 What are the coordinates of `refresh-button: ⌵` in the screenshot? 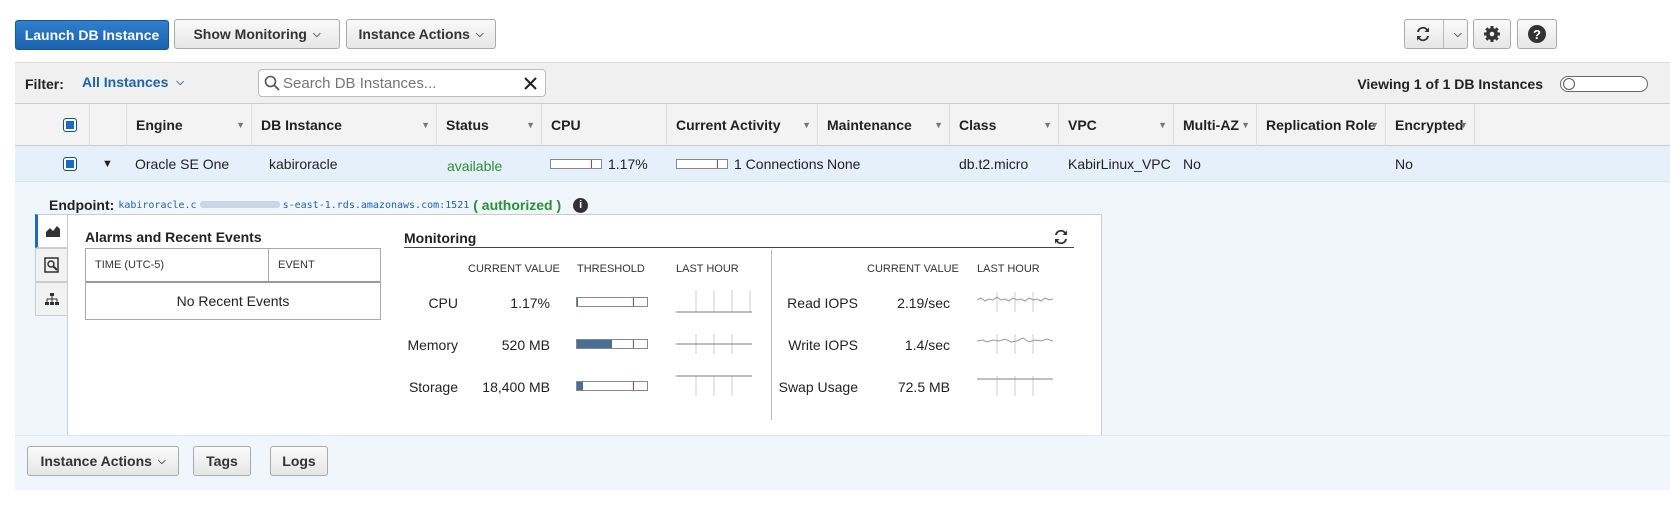 It's located at (1436, 34).